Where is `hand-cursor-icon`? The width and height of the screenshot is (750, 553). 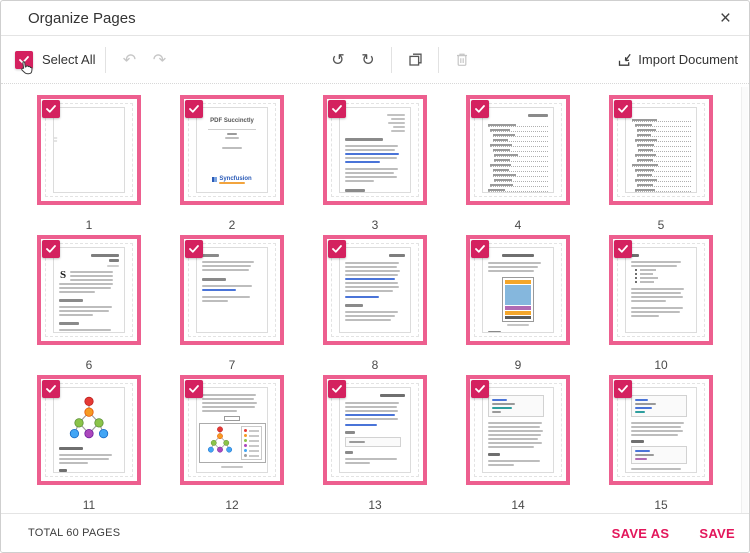
hand-cursor-icon is located at coordinates (27, 70).